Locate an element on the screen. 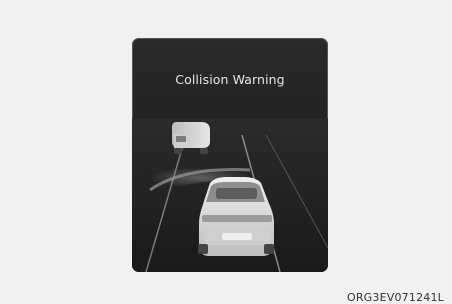 Image resolution: width=452 pixels, height=304 pixels. image-code: ORG3EV071241L is located at coordinates (395, 297).